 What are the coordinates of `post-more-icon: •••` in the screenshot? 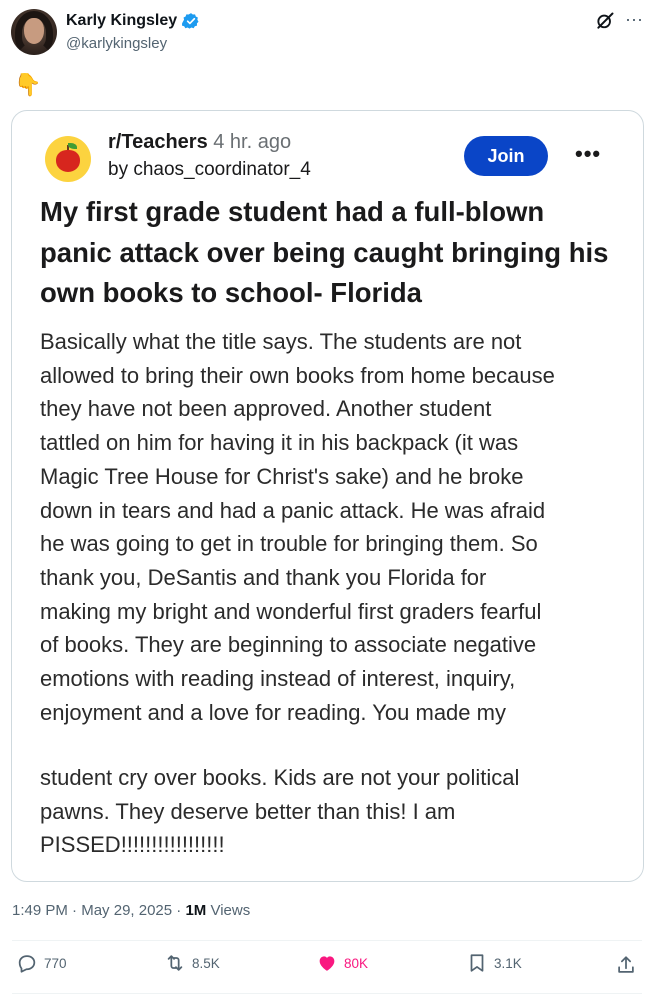 It's located at (588, 153).